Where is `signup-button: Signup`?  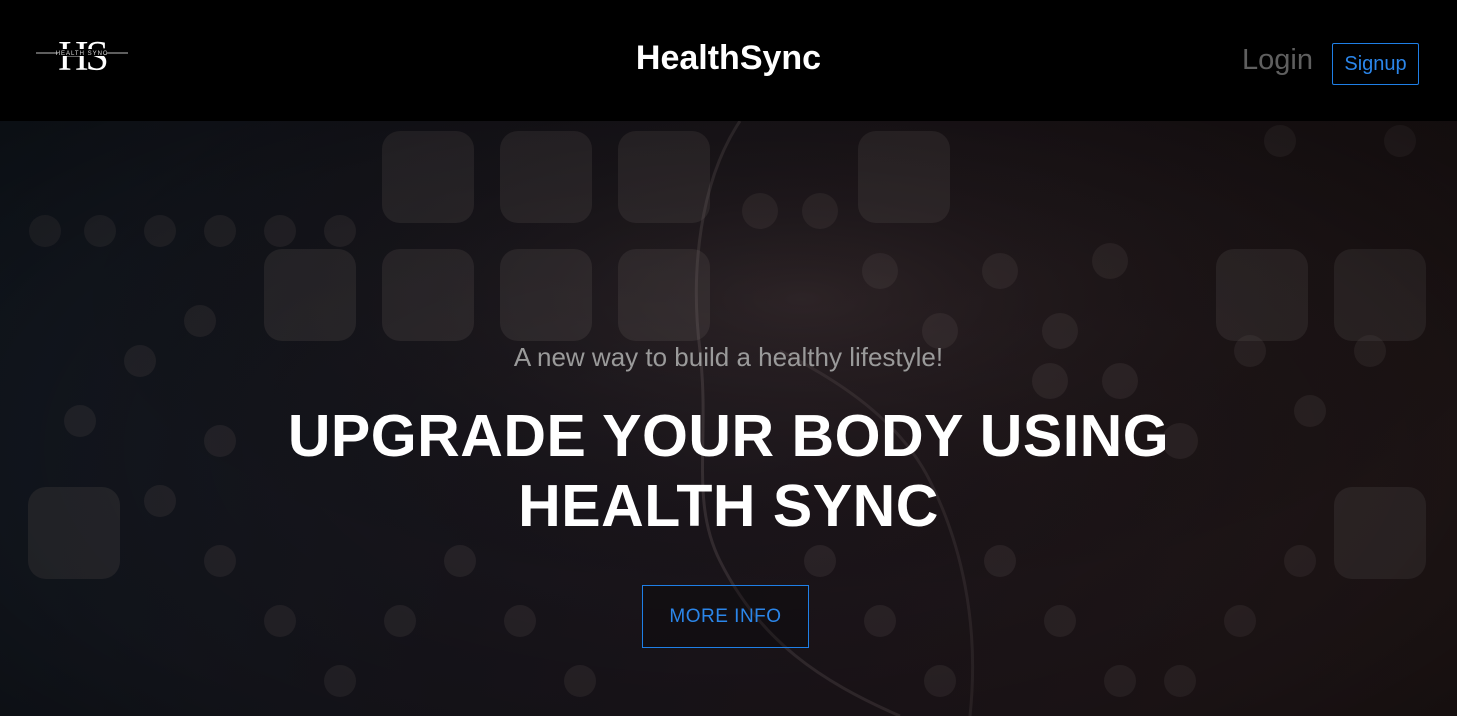
signup-button: Signup is located at coordinates (1375, 64).